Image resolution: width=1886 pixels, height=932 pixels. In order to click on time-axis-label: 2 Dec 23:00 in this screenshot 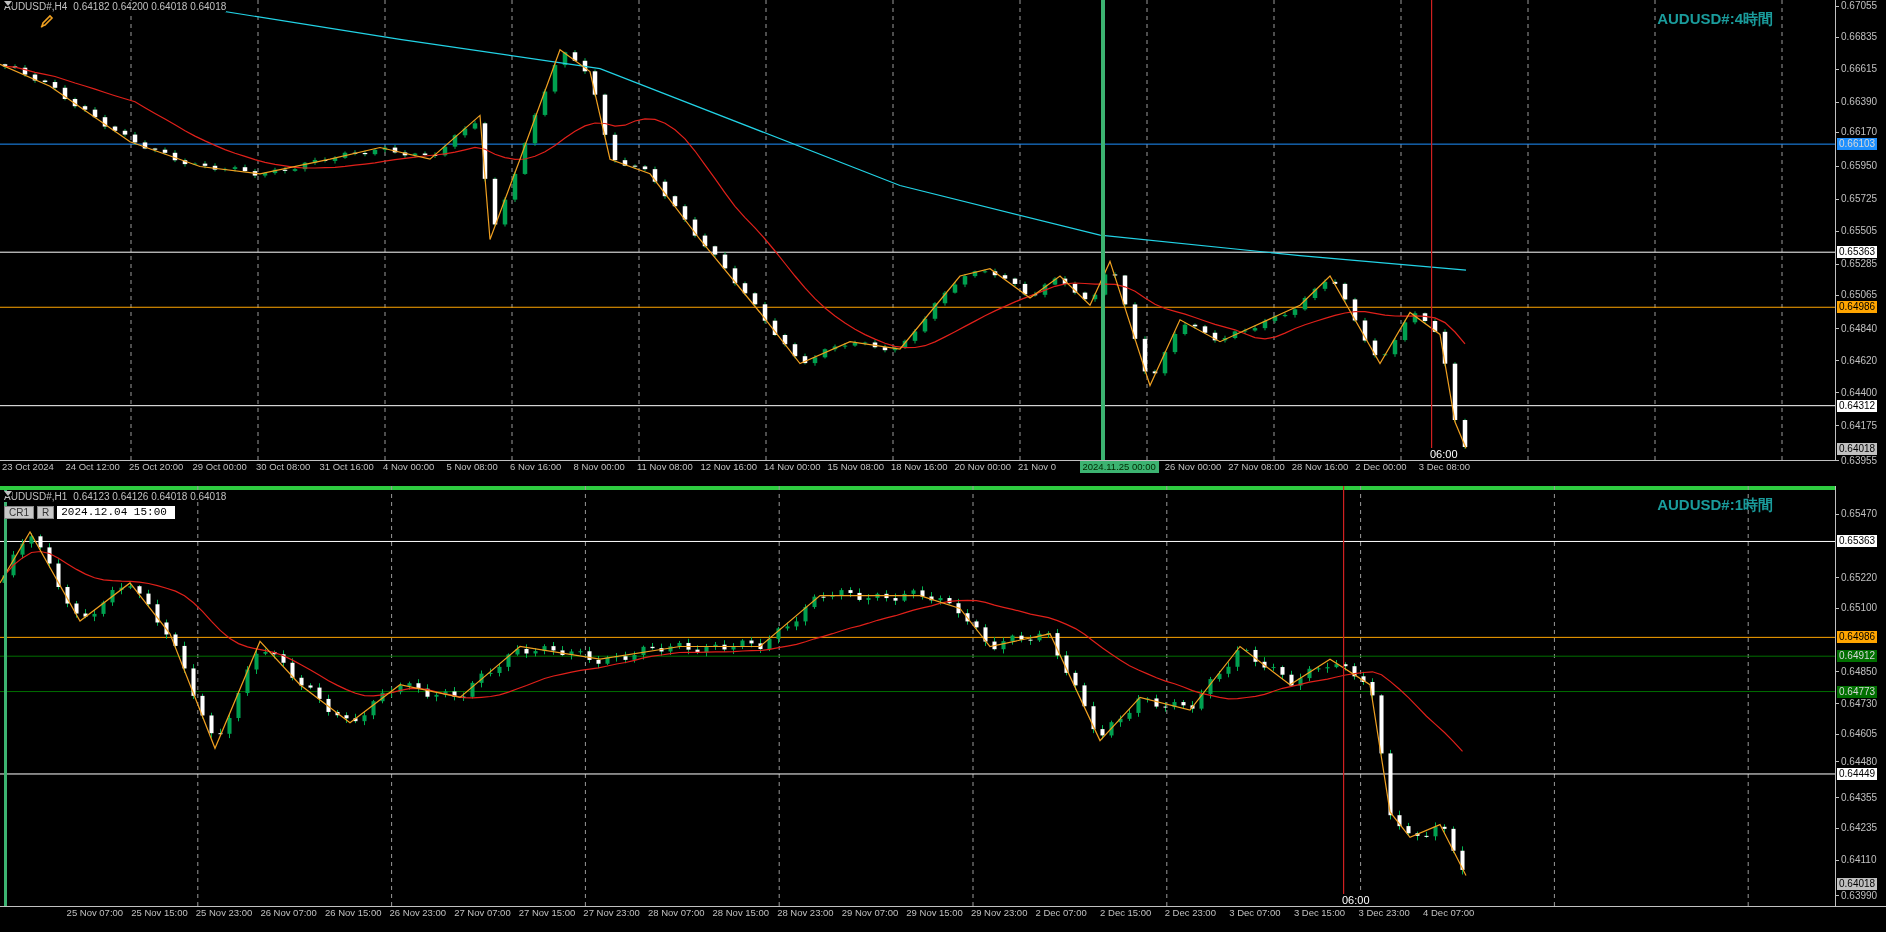, I will do `click(1190, 913)`.